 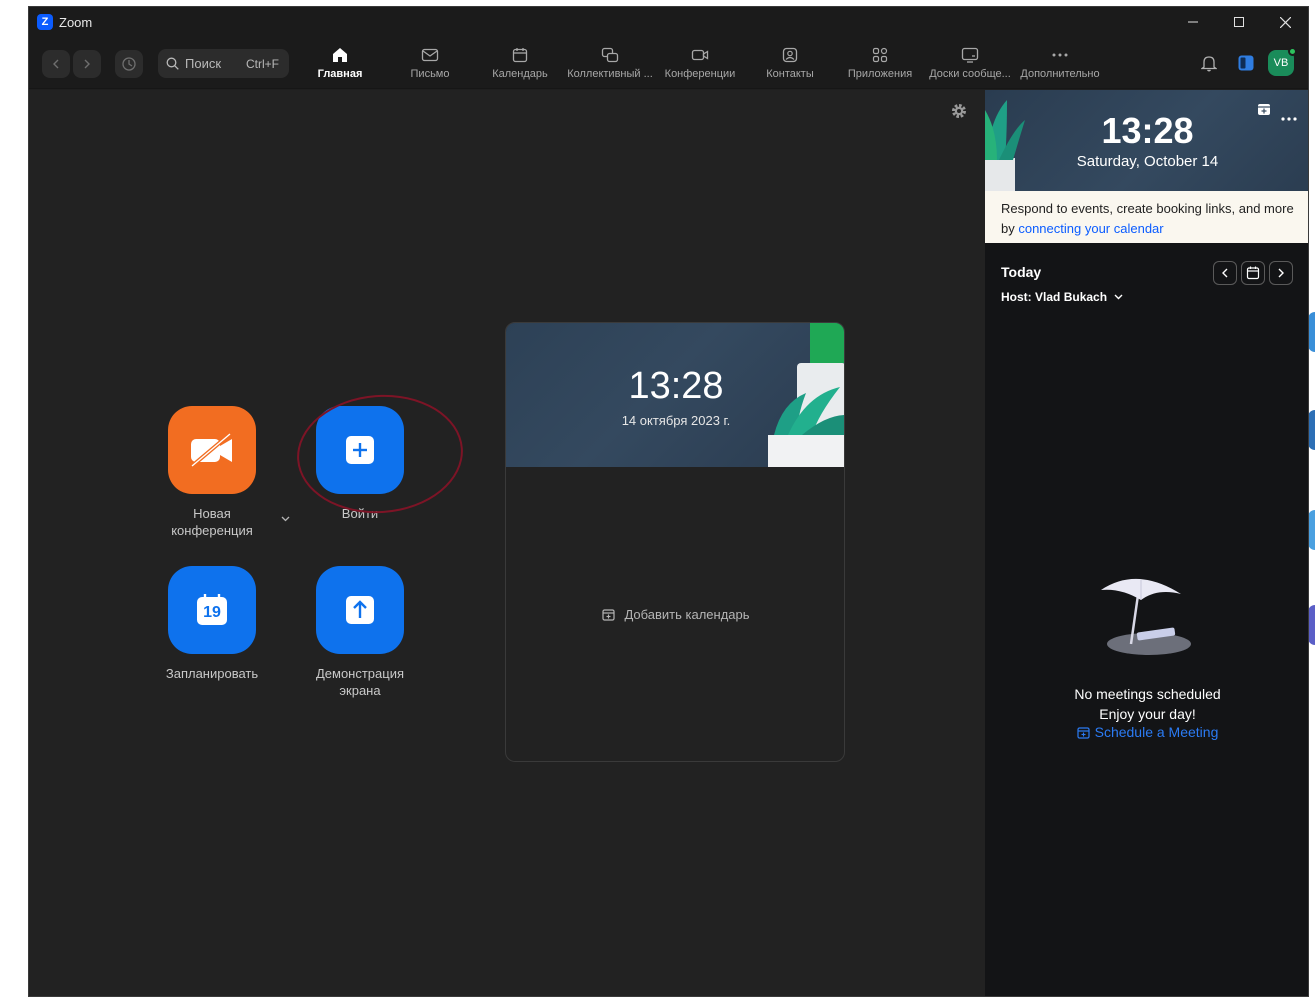 I want to click on tab-apps: Приложения, so click(x=880, y=65).